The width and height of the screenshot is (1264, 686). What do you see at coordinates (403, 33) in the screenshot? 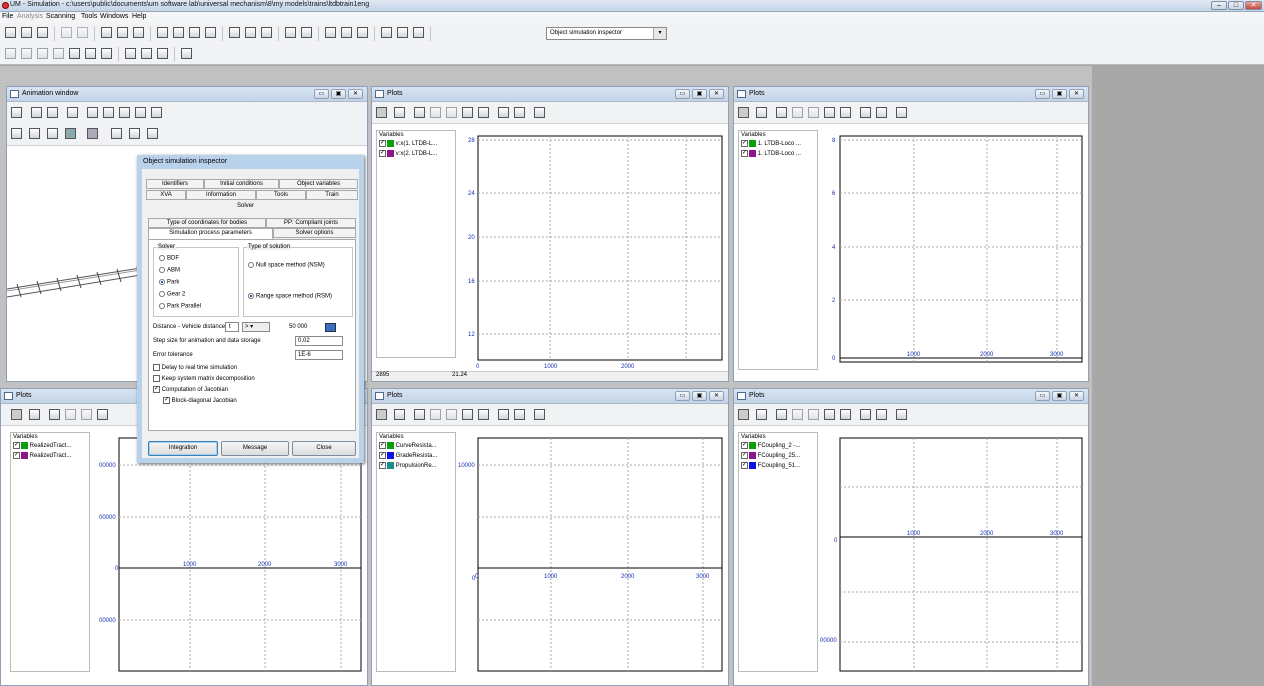
I see `tile-horizontal-icon` at bounding box center [403, 33].